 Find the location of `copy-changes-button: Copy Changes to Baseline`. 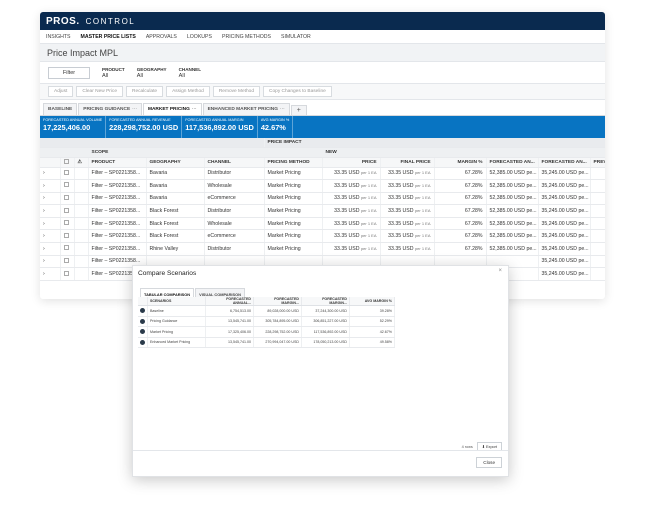

copy-changes-button: Copy Changes to Baseline is located at coordinates (297, 91).